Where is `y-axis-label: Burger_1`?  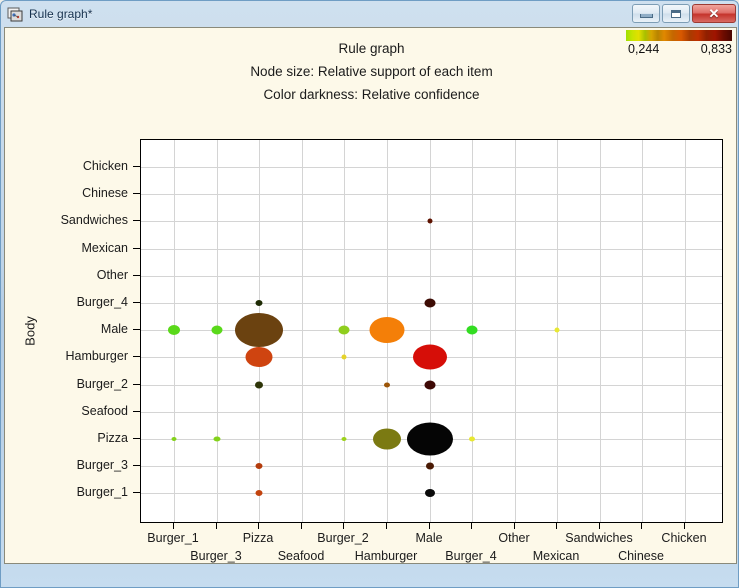 y-axis-label: Burger_1 is located at coordinates (102, 492).